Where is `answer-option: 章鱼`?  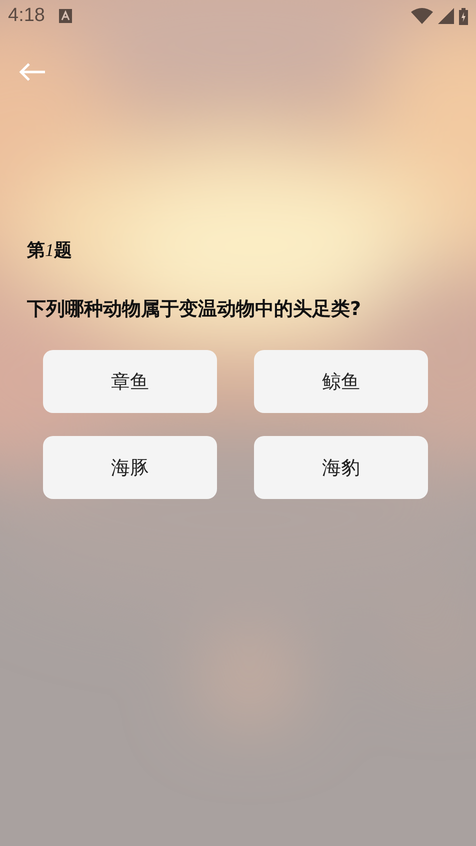
answer-option: 章鱼 is located at coordinates (130, 381).